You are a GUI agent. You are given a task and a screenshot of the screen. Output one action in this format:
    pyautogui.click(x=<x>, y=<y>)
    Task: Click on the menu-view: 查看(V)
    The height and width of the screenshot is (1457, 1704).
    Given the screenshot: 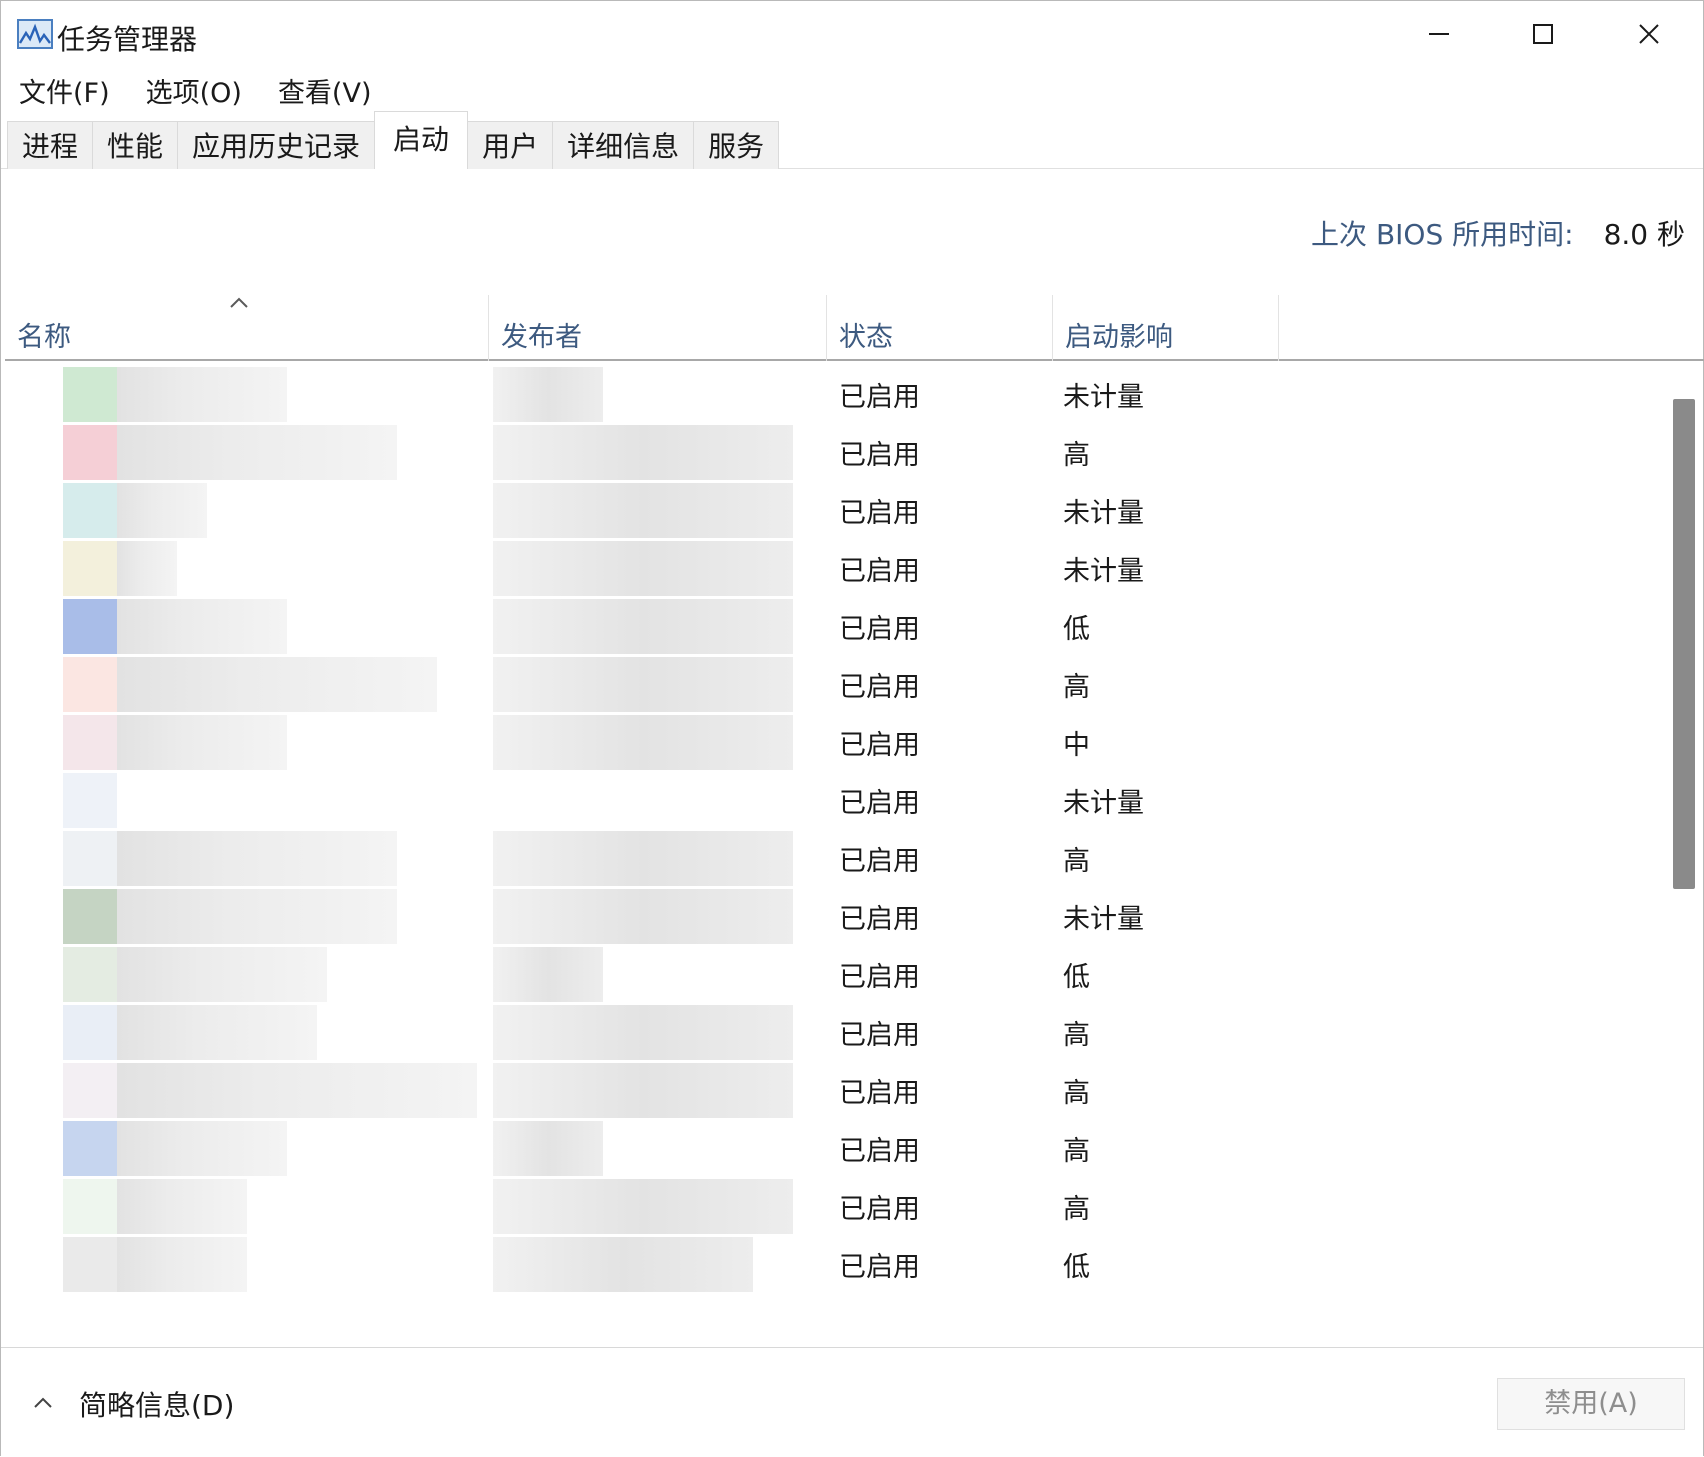 What is the action you would take?
    pyautogui.click(x=325, y=89)
    